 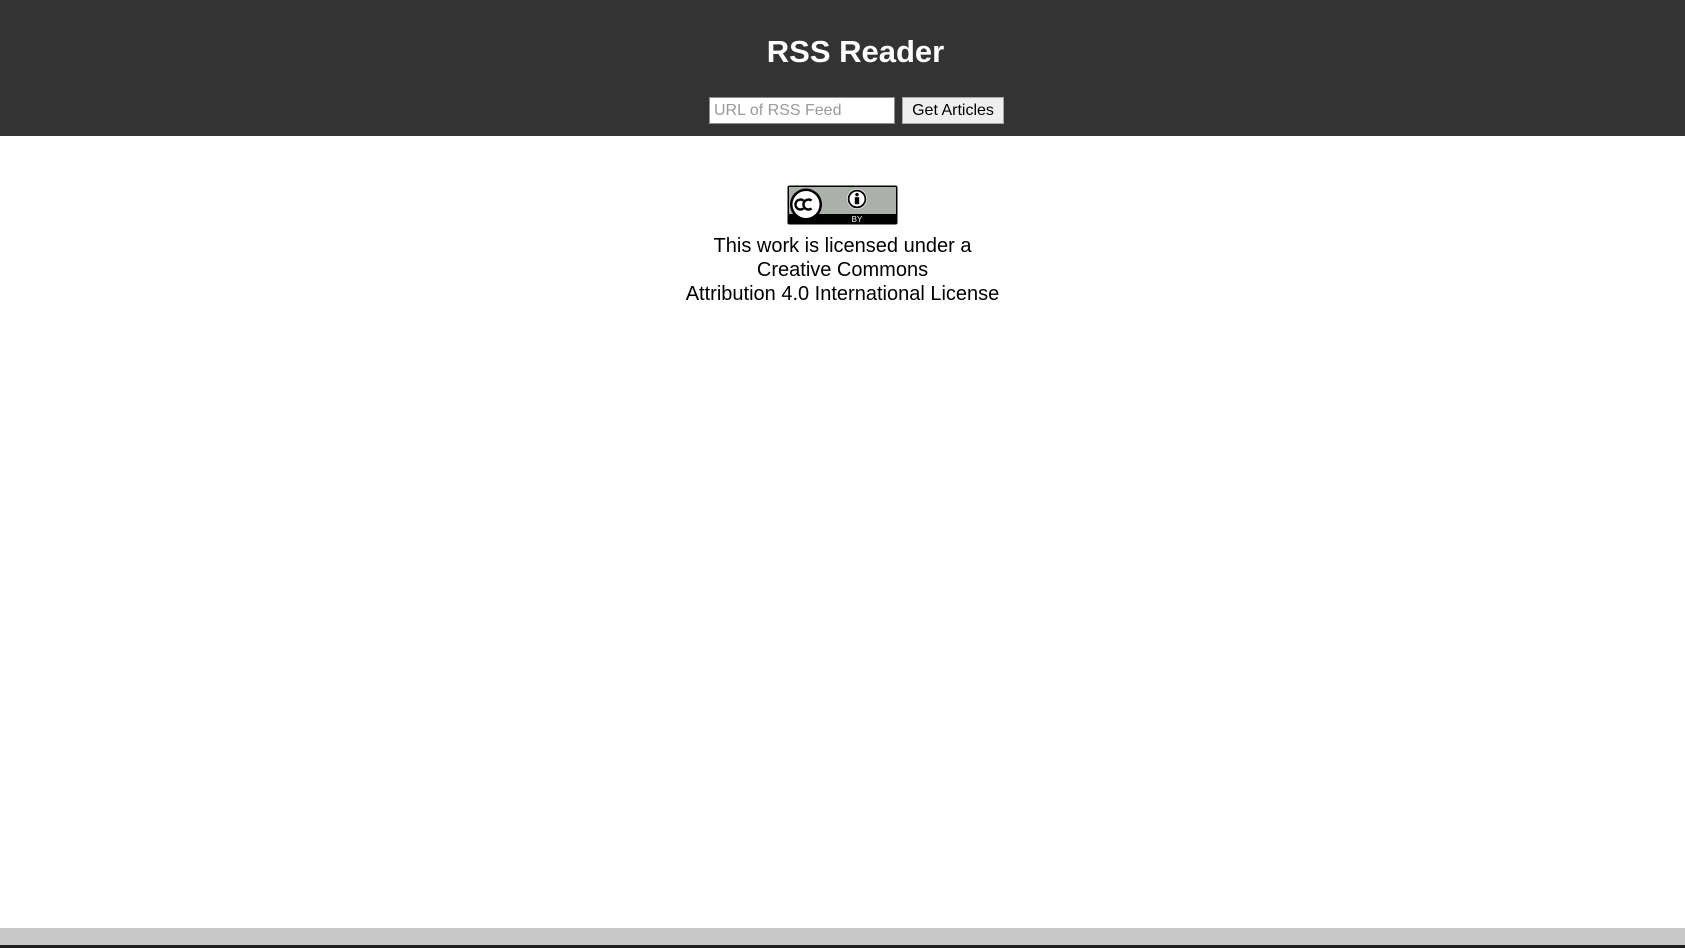 I want to click on license-badge-label: BY, so click(x=857, y=219).